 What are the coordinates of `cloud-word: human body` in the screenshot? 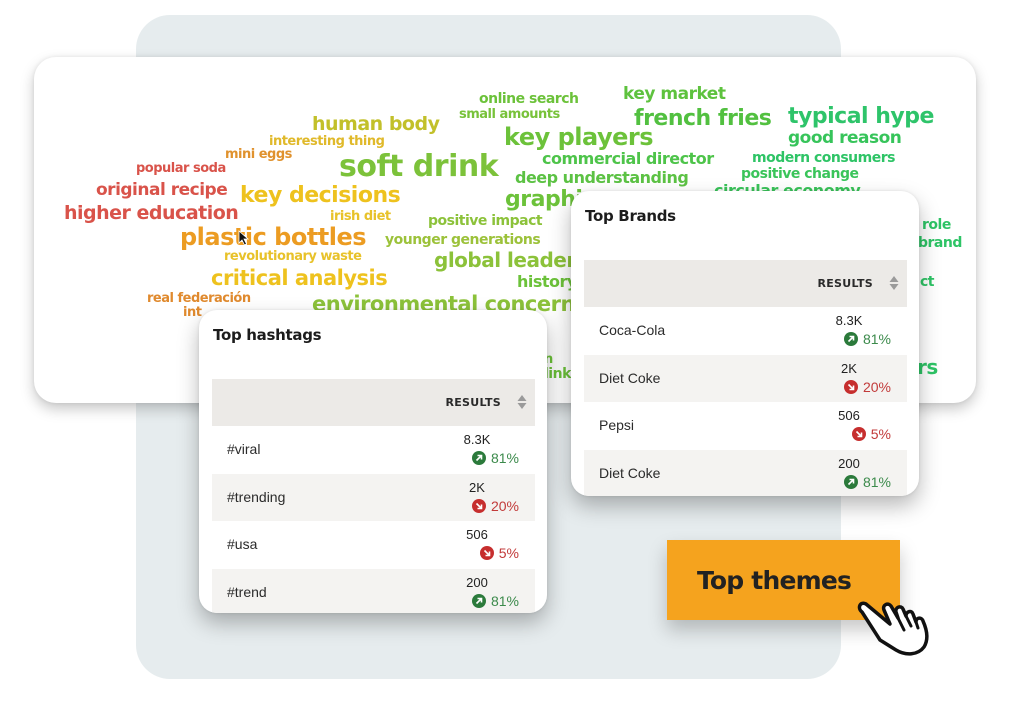 It's located at (376, 124).